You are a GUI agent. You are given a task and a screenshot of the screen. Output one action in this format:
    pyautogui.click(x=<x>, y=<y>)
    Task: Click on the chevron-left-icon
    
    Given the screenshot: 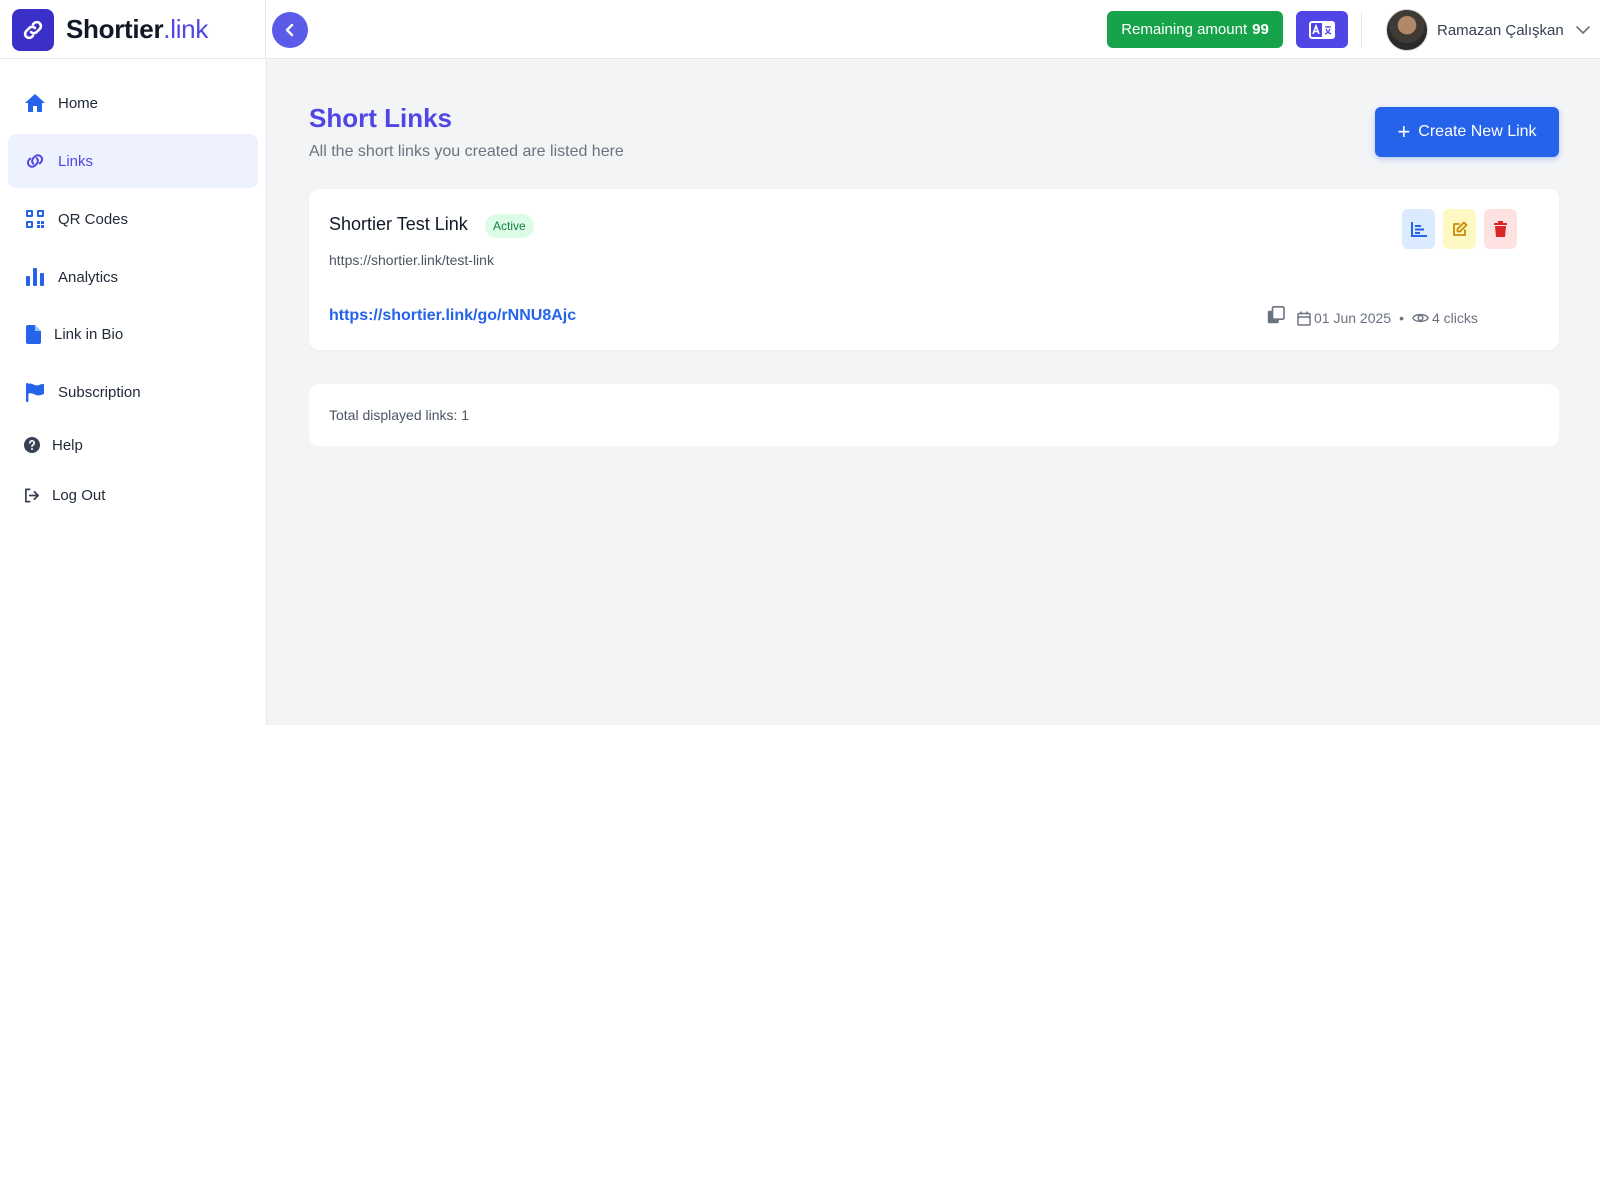 What is the action you would take?
    pyautogui.click(x=289, y=30)
    